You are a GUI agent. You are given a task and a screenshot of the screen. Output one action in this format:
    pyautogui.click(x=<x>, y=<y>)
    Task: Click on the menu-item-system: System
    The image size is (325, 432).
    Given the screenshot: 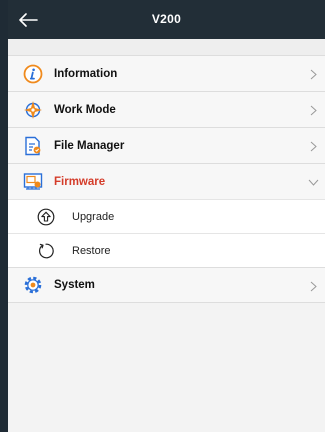 What is the action you would take?
    pyautogui.click(x=166, y=285)
    